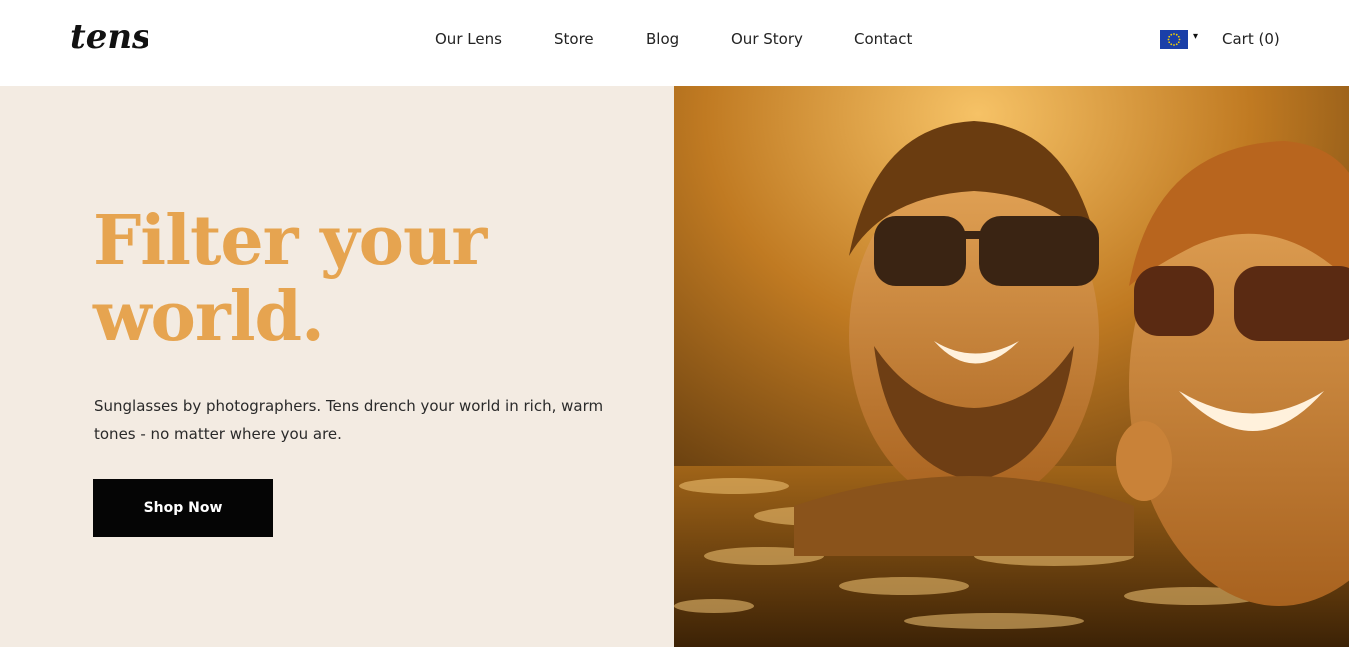 The image size is (1349, 647). I want to click on main-nav: Our Lens Store Blog Our Story Contact, so click(674, 41).